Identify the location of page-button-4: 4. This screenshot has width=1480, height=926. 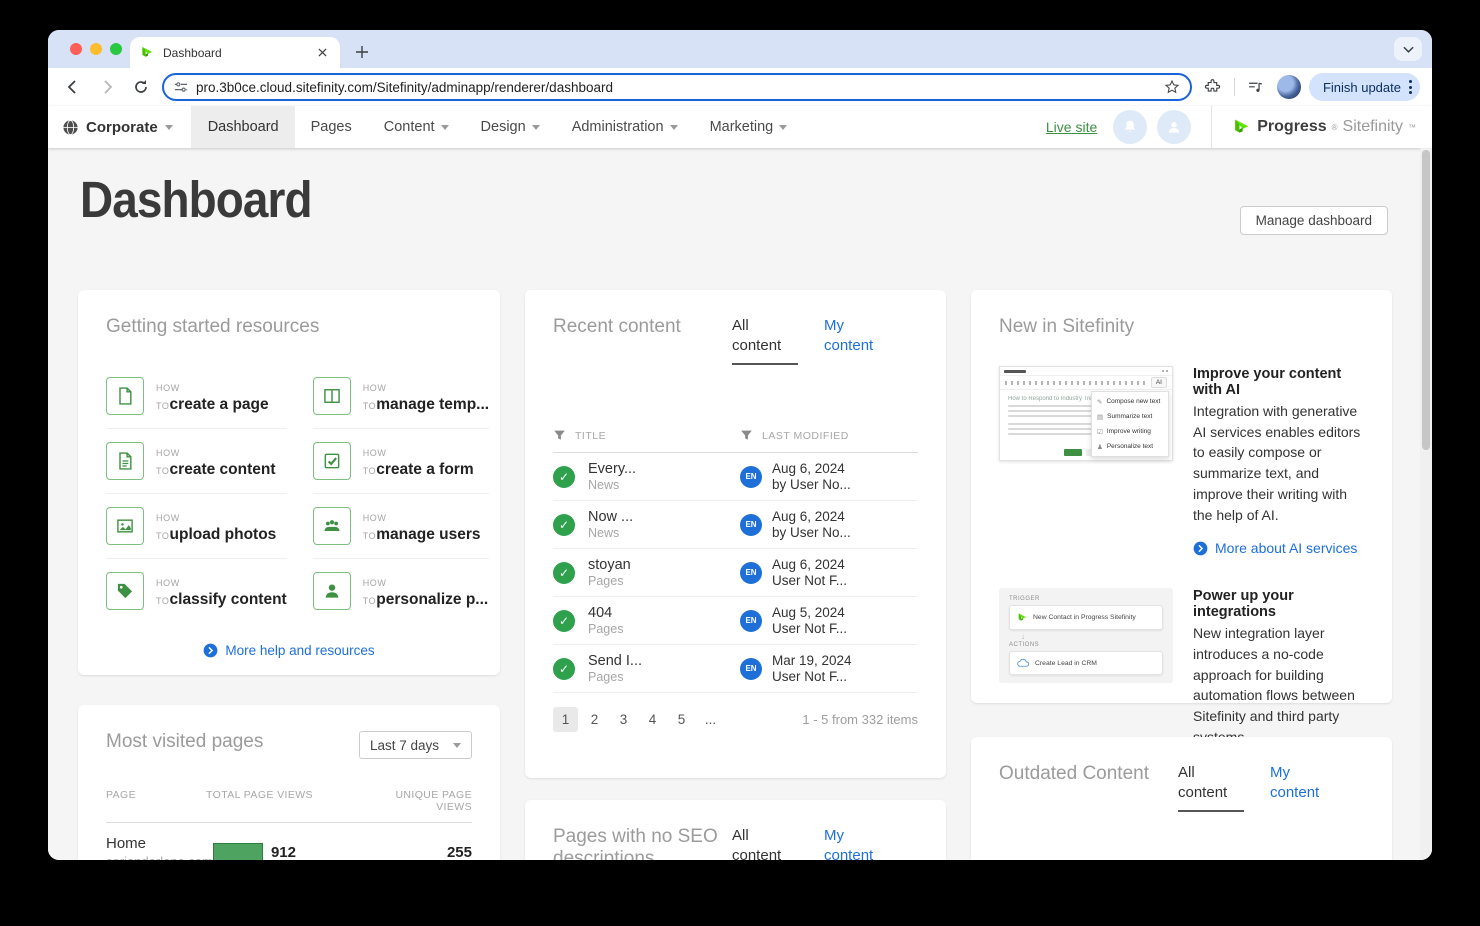
(652, 719).